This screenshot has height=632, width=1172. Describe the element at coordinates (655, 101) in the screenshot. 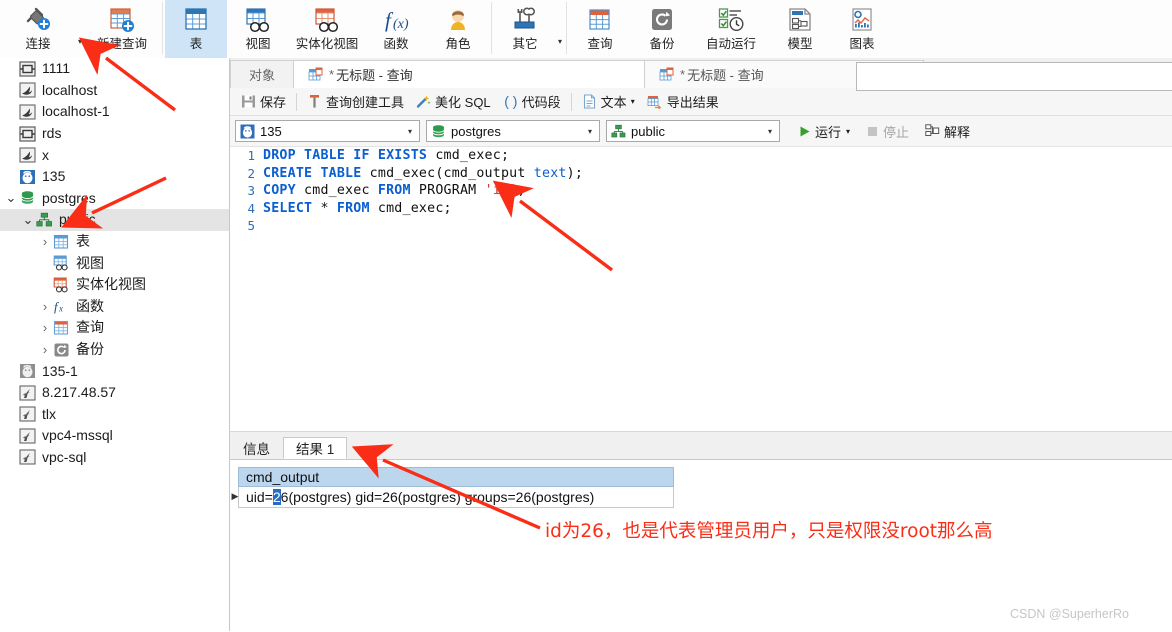

I see `export-icon` at that location.